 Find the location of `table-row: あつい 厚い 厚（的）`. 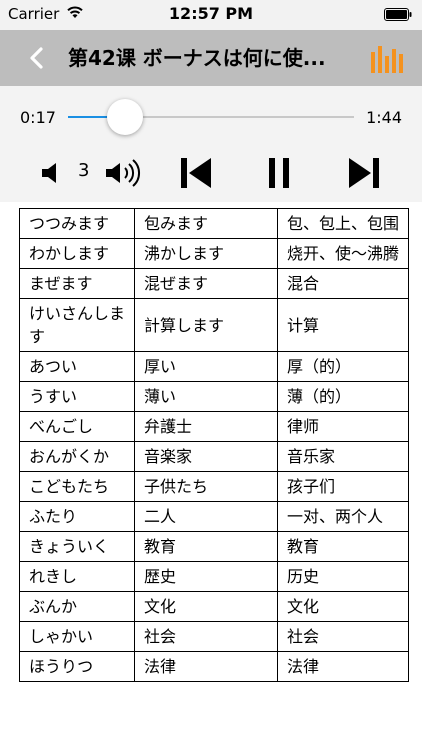

table-row: あつい 厚い 厚（的） is located at coordinates (214, 366).